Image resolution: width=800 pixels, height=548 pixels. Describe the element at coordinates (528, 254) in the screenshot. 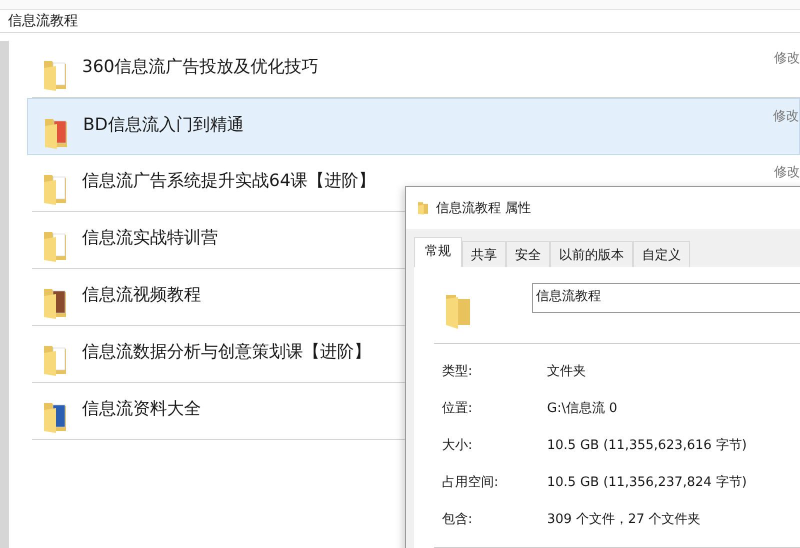

I see `tab: 安全` at that location.